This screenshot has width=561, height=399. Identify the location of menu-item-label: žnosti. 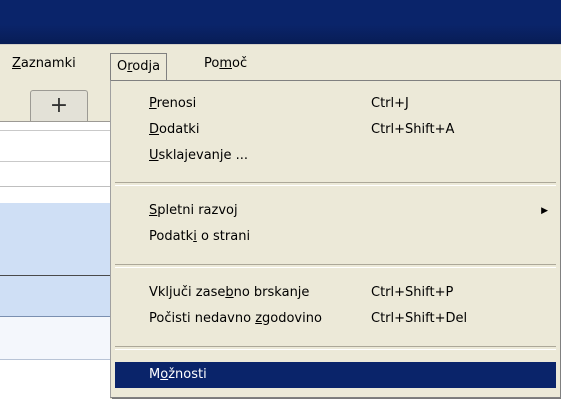
(187, 374).